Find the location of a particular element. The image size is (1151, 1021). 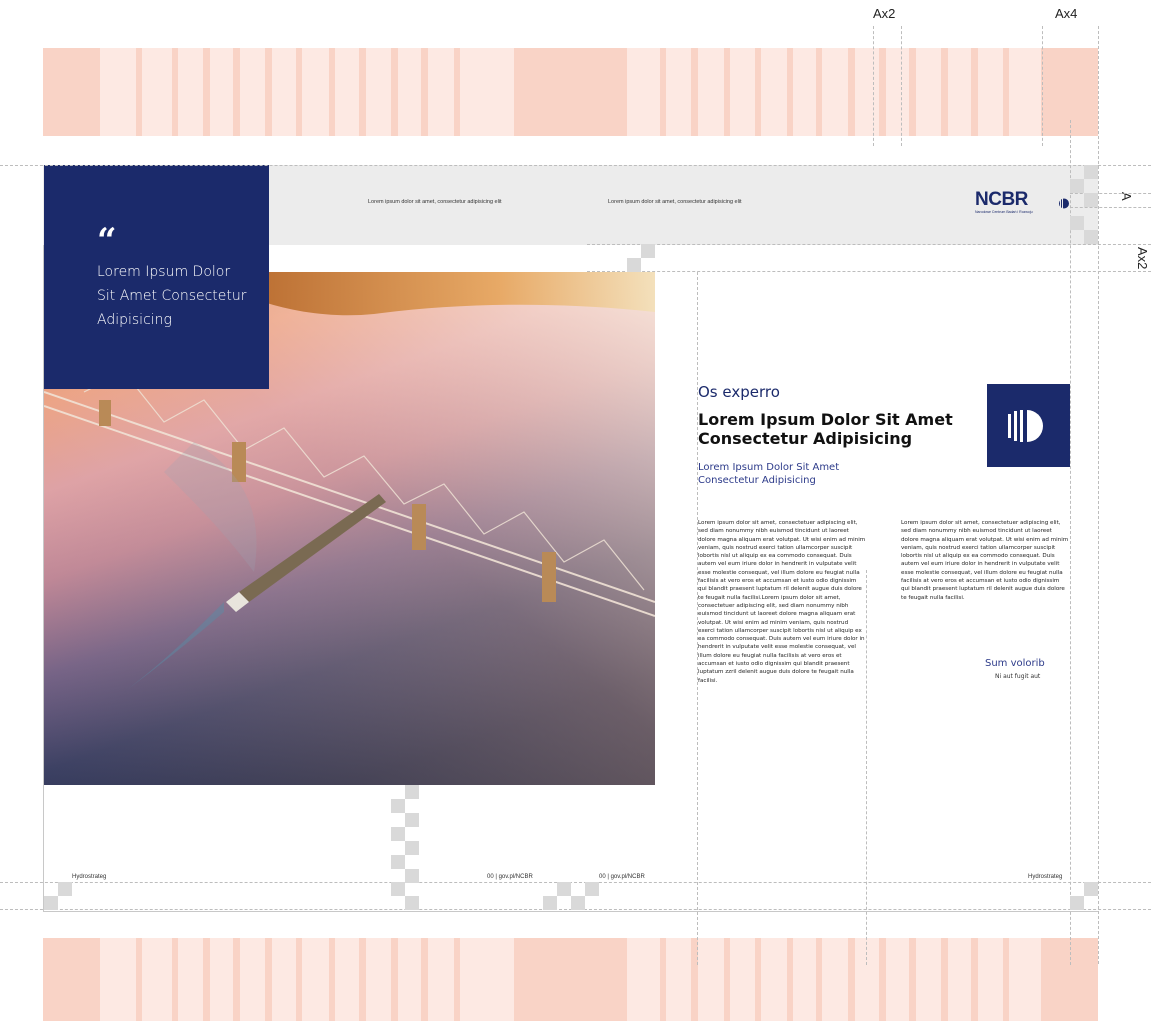

logo-subtitle: Narodowe Centrum Badań i Rozwoju is located at coordinates (1004, 212).